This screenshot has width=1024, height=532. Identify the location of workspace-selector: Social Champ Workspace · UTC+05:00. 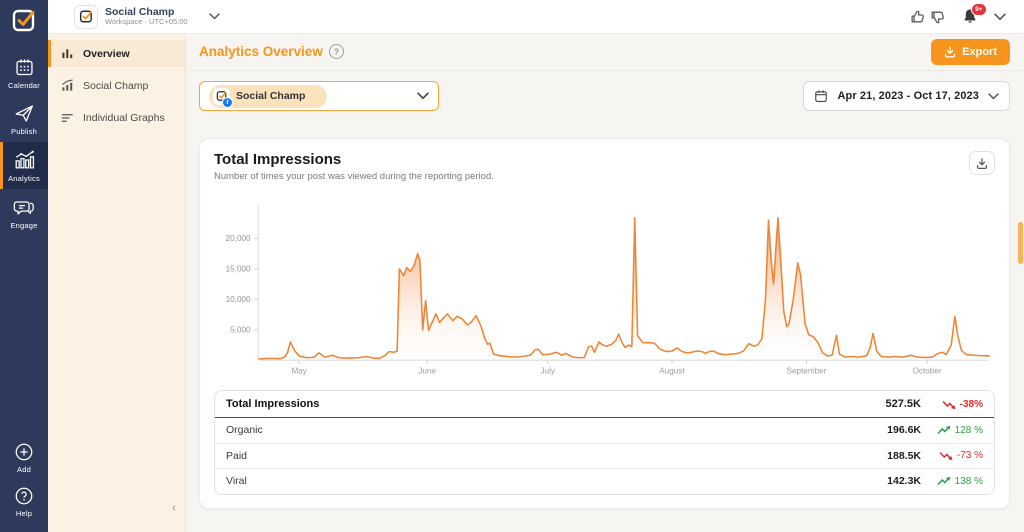
(147, 16).